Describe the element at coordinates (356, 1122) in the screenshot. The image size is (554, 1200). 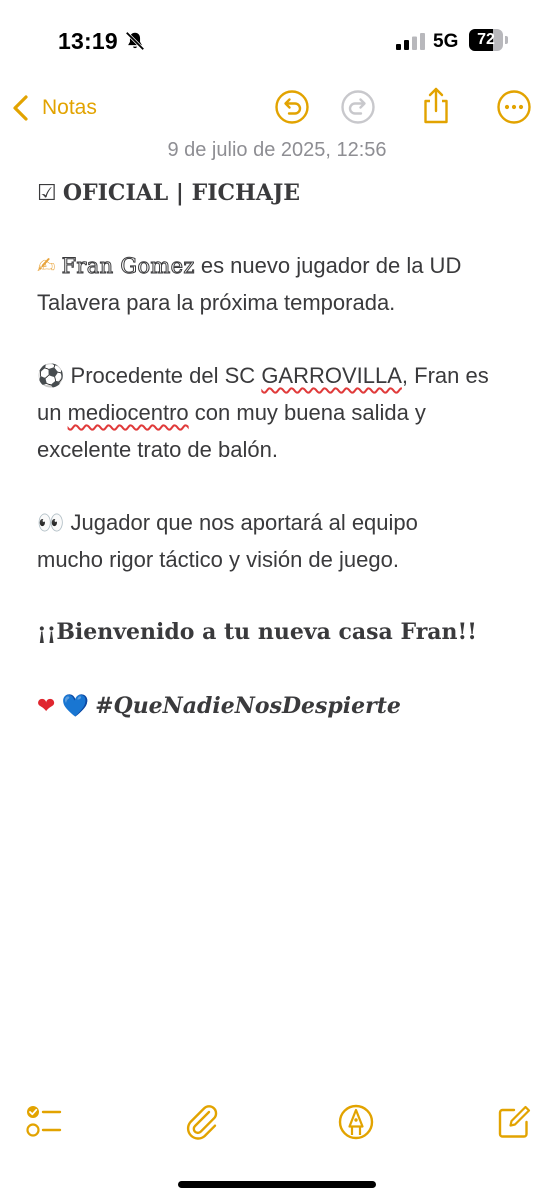
I see `pen-tip-icon` at that location.